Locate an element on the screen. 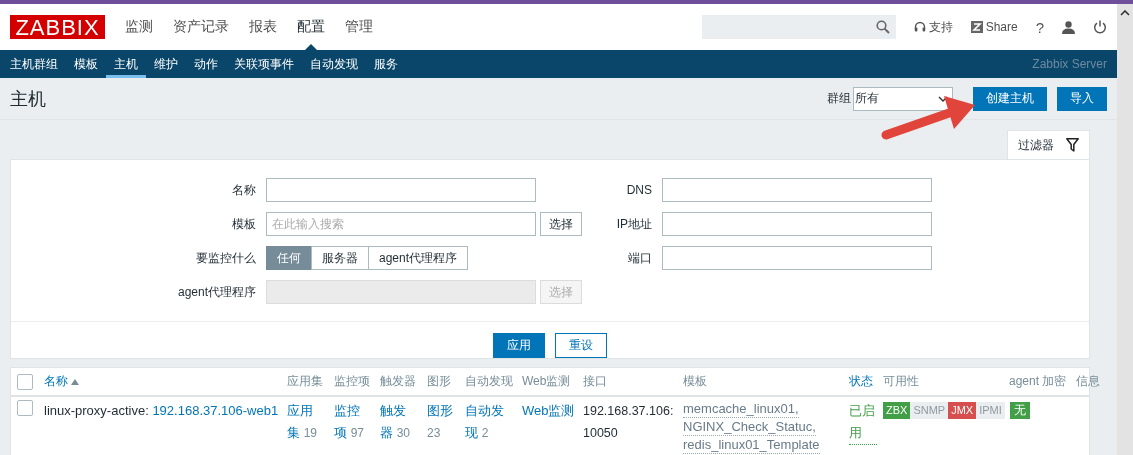 This screenshot has width=1133, height=455. count-link: 触发器 30 is located at coordinates (396, 422).